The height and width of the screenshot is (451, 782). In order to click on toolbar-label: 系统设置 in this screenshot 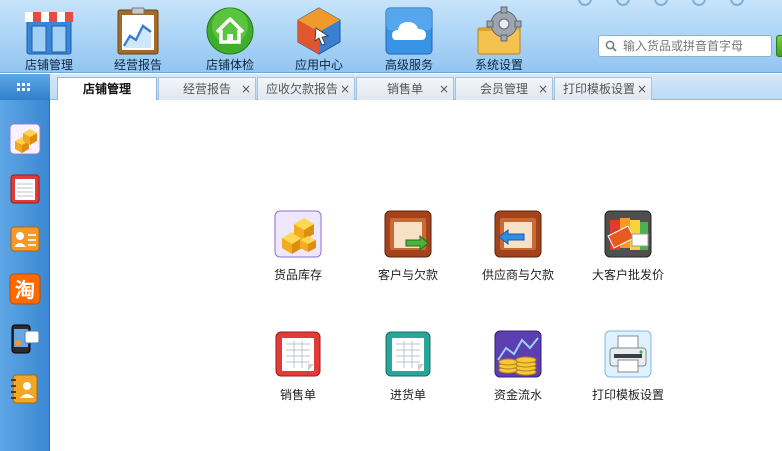, I will do `click(498, 65)`.